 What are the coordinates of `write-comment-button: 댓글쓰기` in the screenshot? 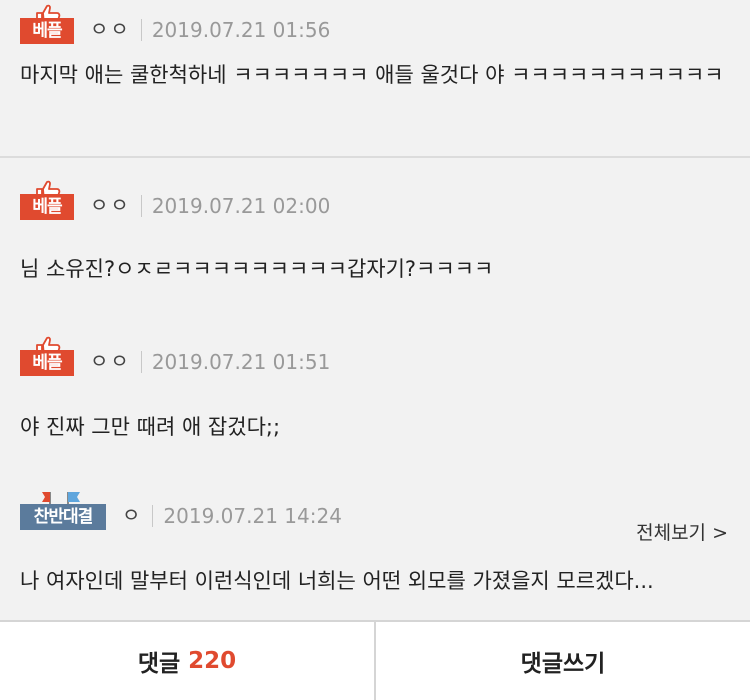 It's located at (562, 661).